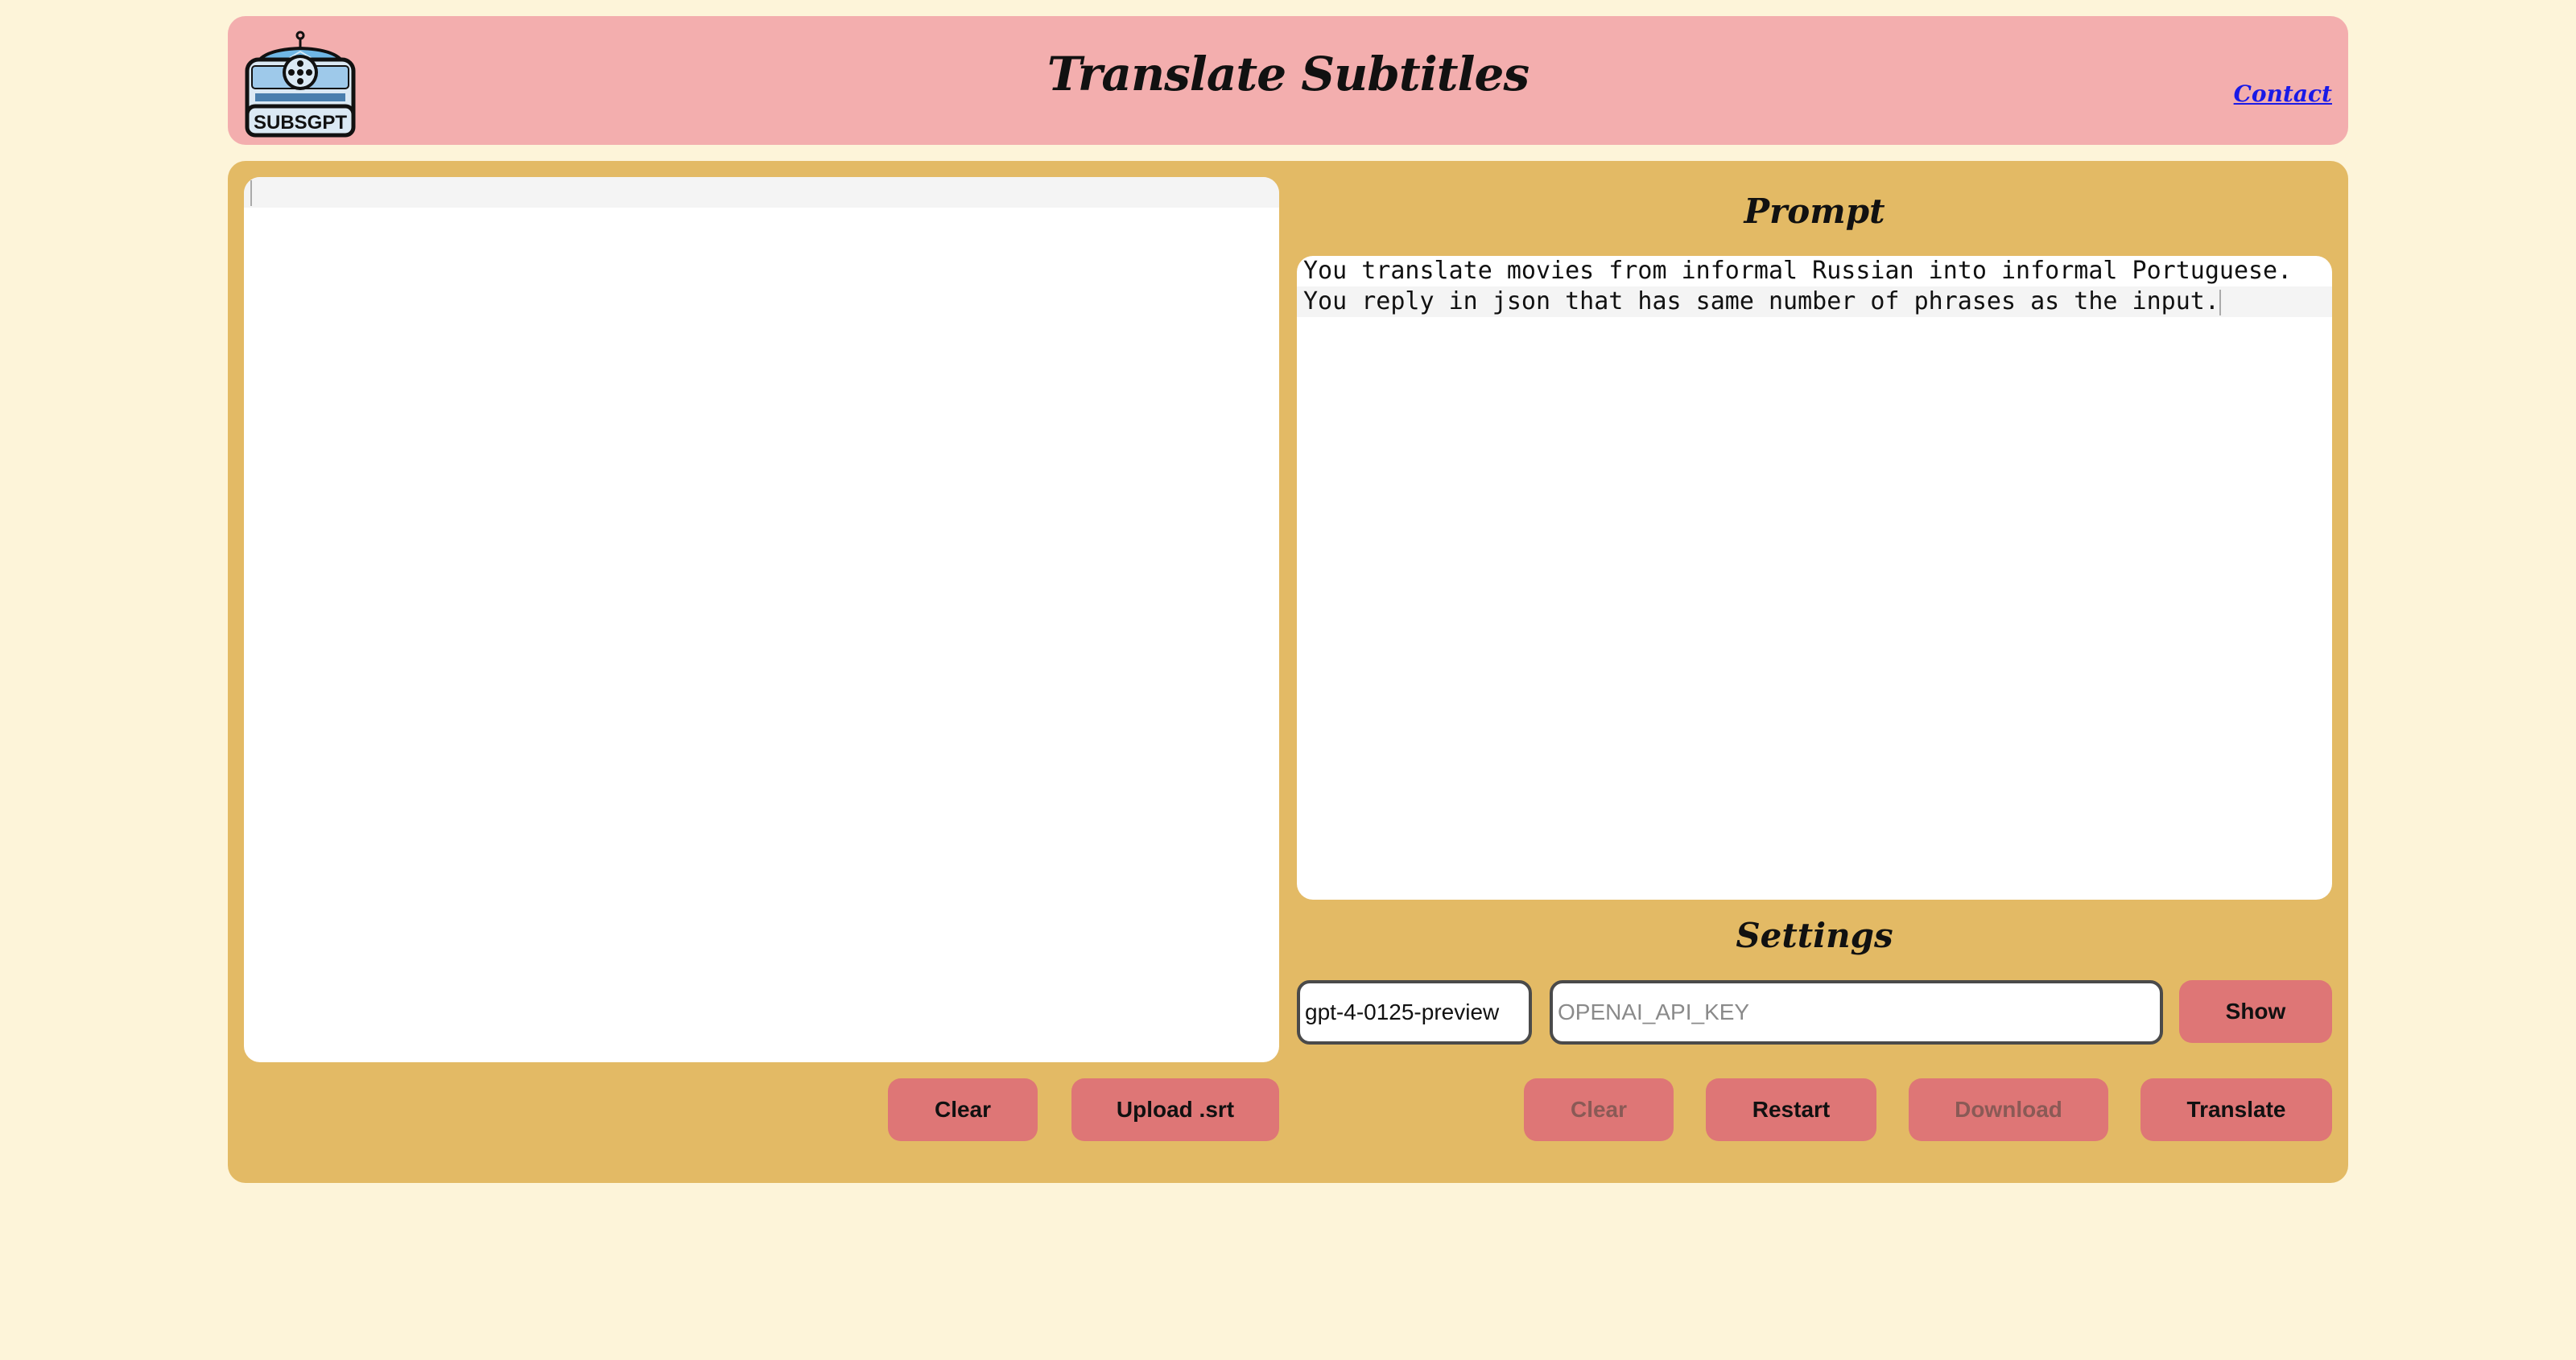 The height and width of the screenshot is (1360, 2576). I want to click on model-input, so click(1414, 1013).